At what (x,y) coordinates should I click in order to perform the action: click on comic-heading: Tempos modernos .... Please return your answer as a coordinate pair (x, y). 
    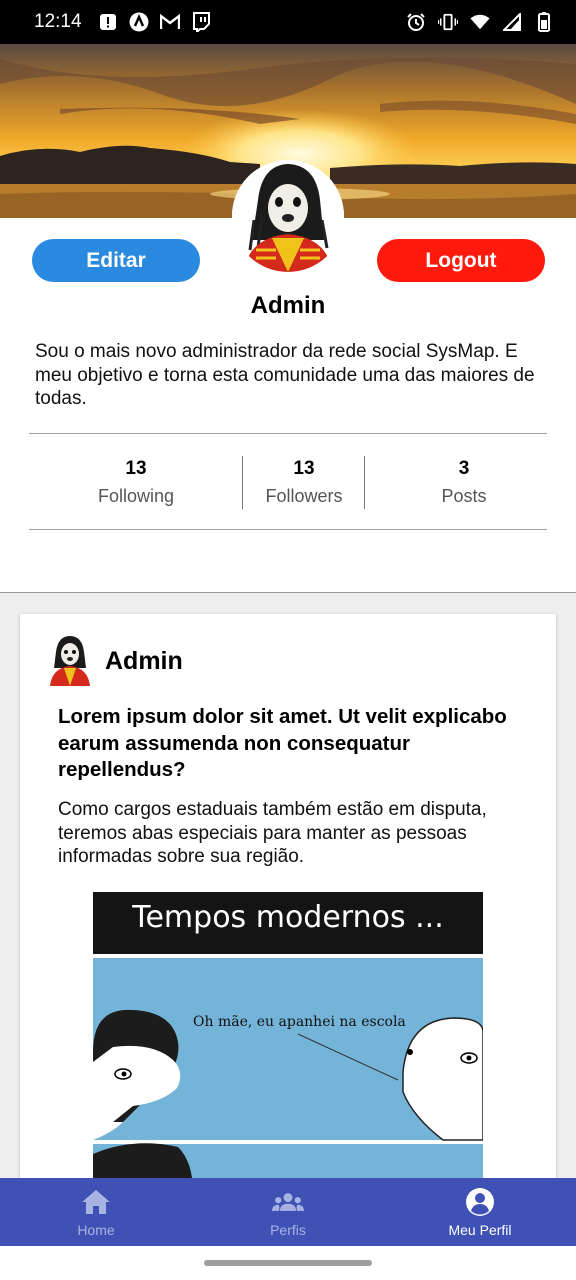
    Looking at the image, I should click on (288, 917).